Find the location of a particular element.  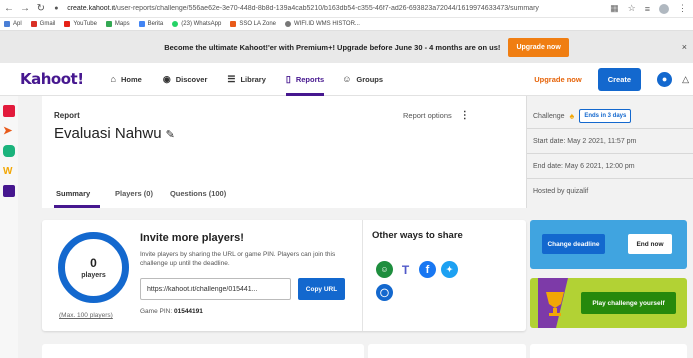

nav-library: ☰ Library is located at coordinates (246, 79).